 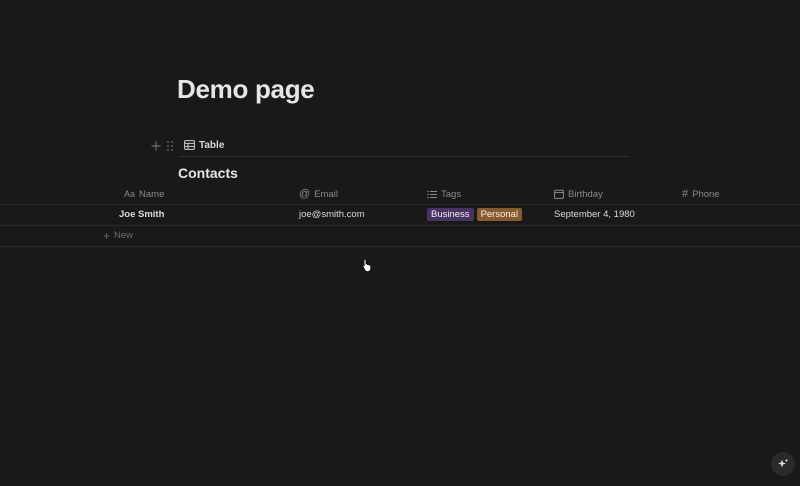 What do you see at coordinates (404, 156) in the screenshot?
I see `view-divider` at bounding box center [404, 156].